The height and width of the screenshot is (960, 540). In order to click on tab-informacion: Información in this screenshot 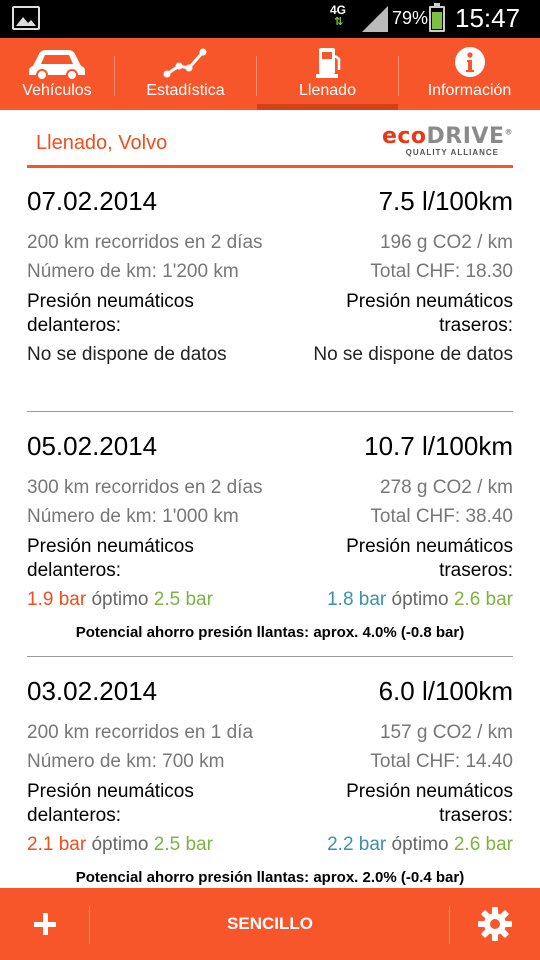, I will do `click(469, 74)`.